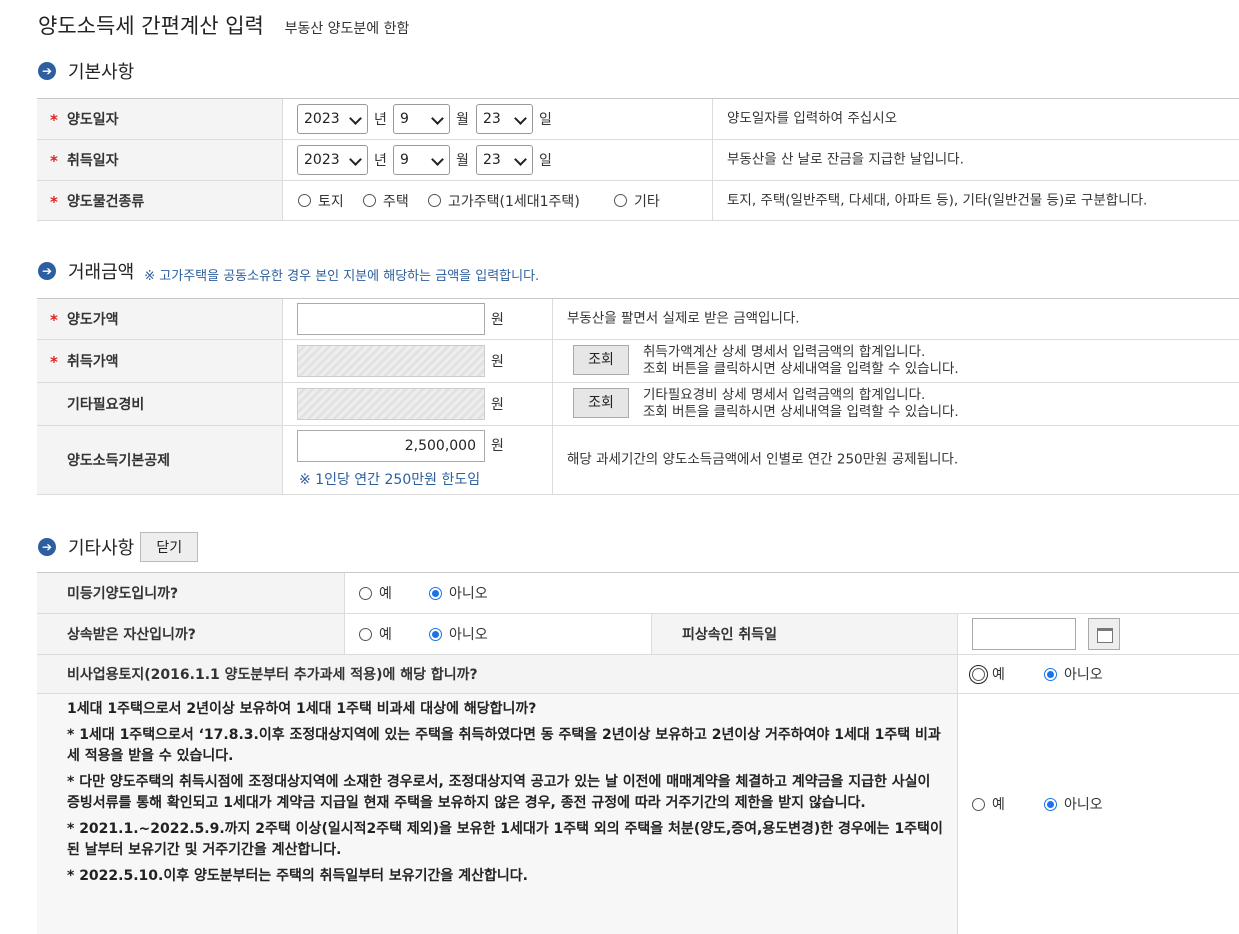  I want to click on page-title-text: 양도소득세 간편계산 입력, so click(151, 26).